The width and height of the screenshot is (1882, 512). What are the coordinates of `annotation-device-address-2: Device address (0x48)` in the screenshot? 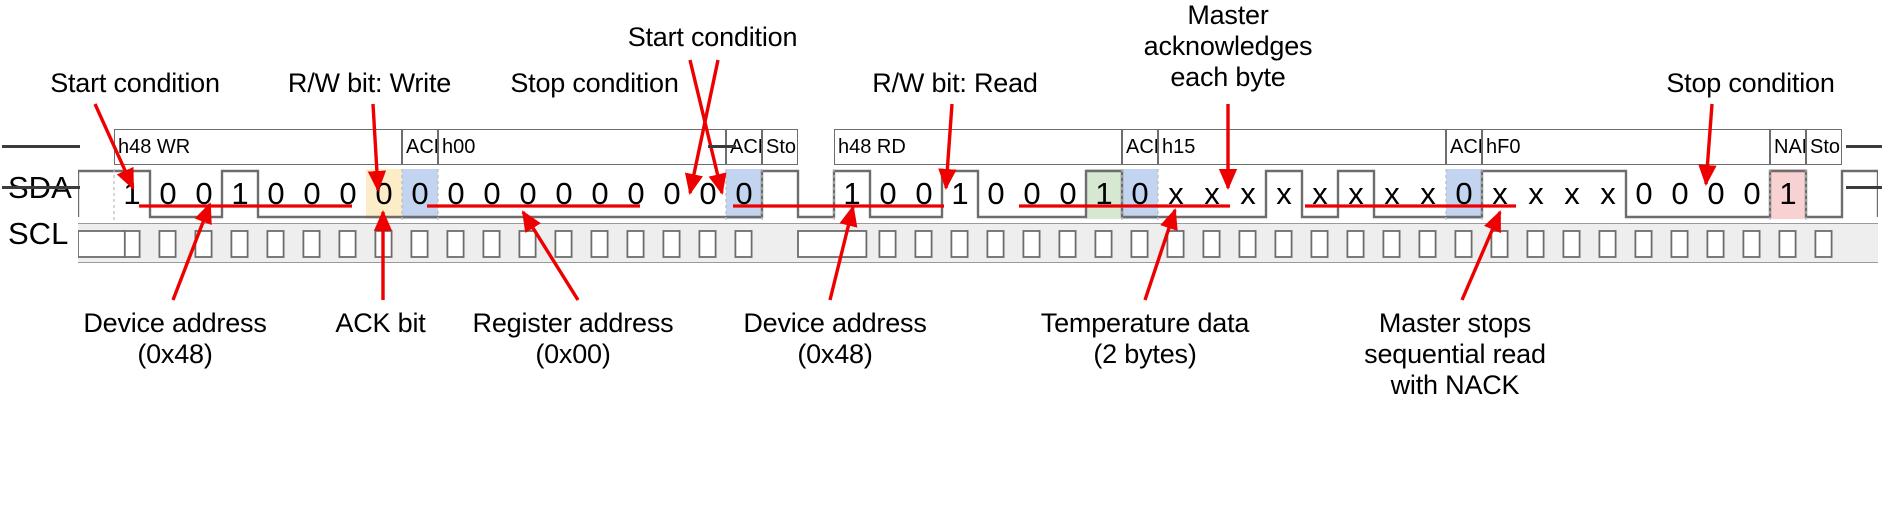 It's located at (835, 338).